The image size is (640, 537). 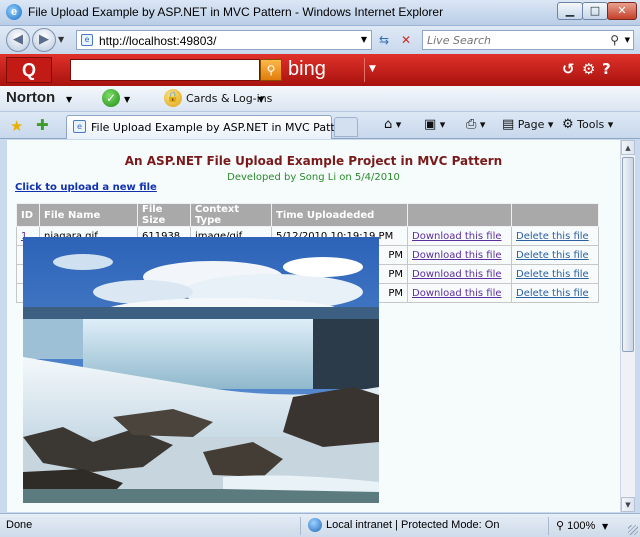 I want to click on url-text: http://localhost:49803/, so click(x=157, y=41).